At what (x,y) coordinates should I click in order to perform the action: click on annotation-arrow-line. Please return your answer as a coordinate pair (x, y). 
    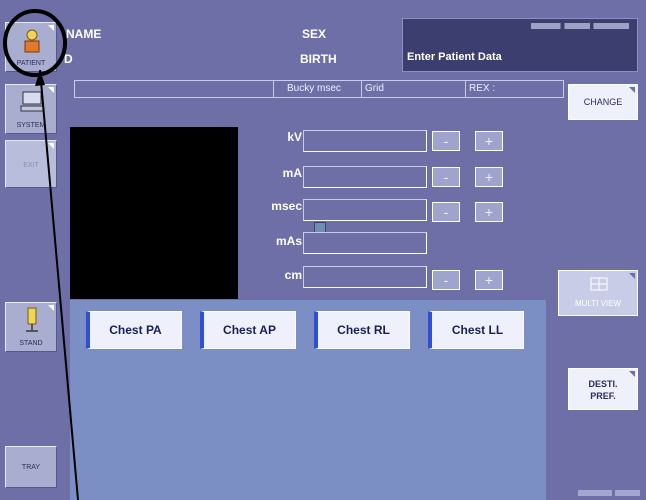
    Looking at the image, I should click on (59, 284).